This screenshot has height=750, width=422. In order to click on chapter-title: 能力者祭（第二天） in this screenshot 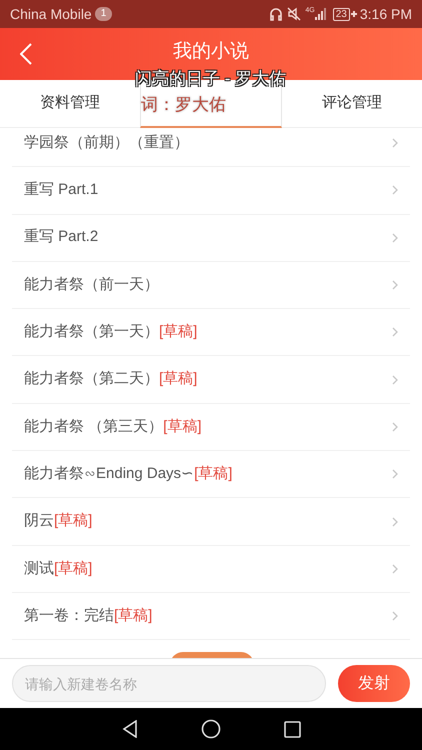, I will do `click(91, 379)`.